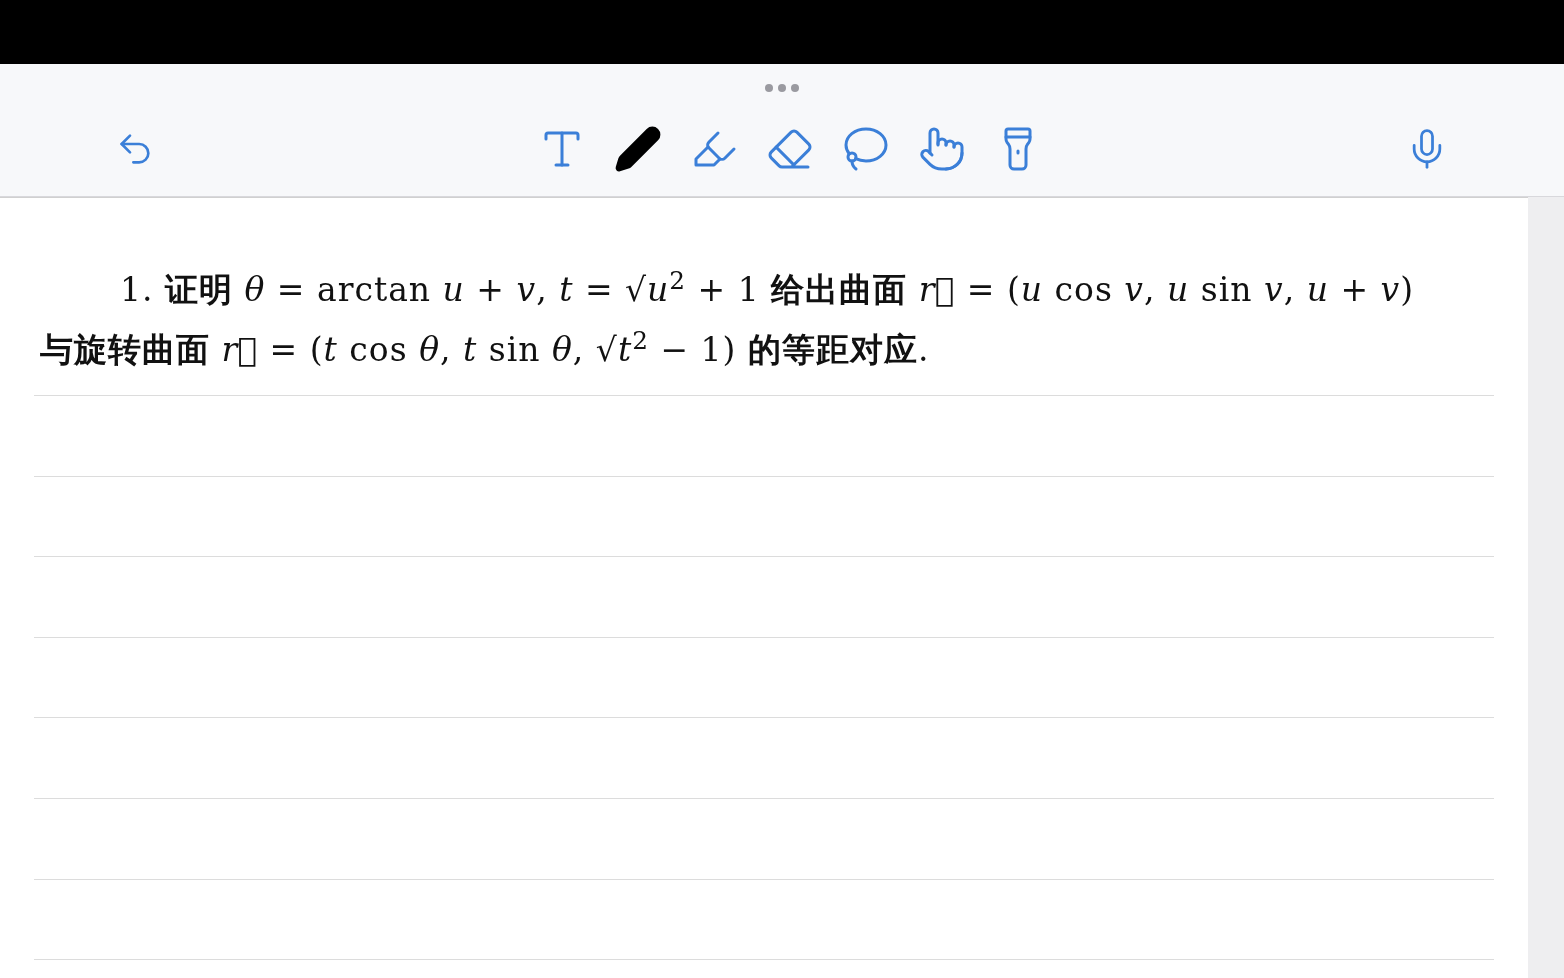  Describe the element at coordinates (782, 88) in the screenshot. I see `drag-handle-icon` at that location.